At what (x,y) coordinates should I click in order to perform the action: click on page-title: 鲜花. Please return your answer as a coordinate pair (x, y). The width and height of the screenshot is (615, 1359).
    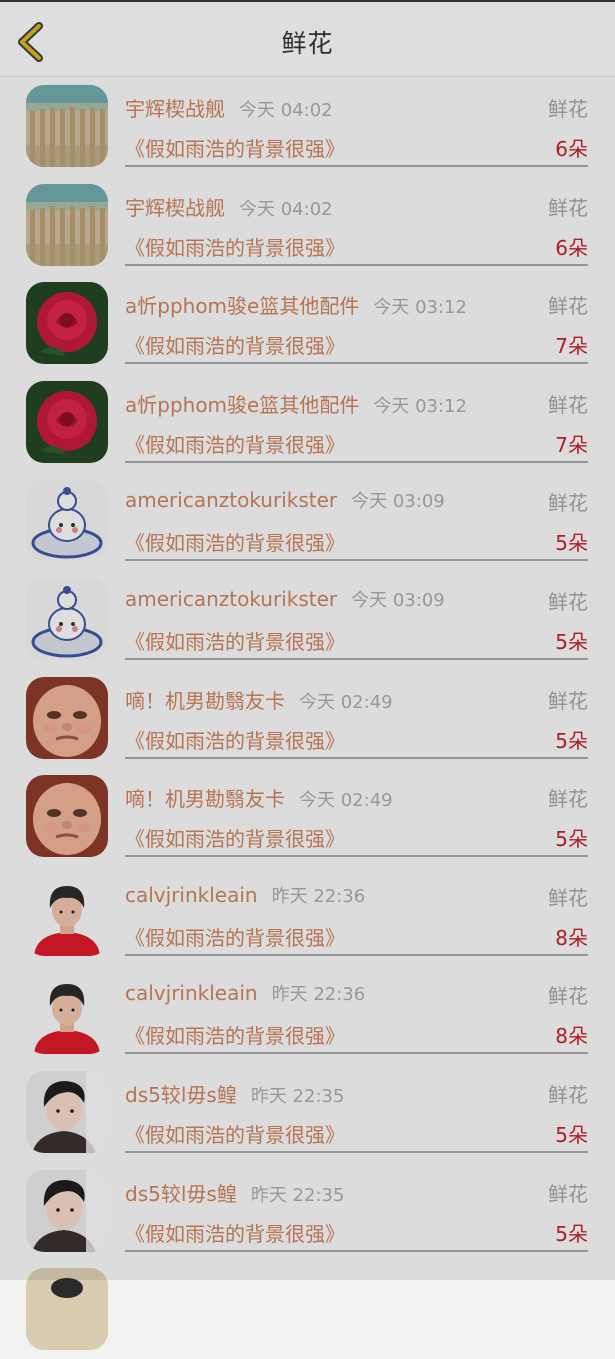
    Looking at the image, I should click on (307, 43).